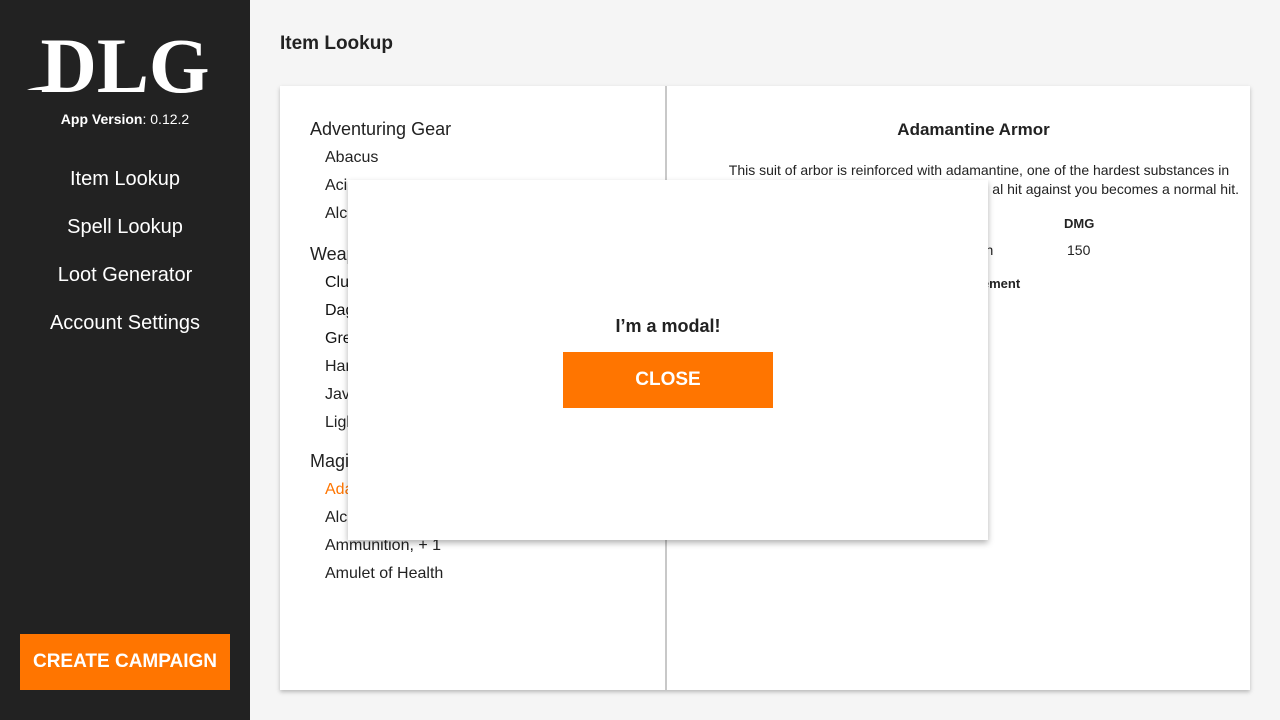  Describe the element at coordinates (351, 158) in the screenshot. I see `list-item: Abacus` at that location.